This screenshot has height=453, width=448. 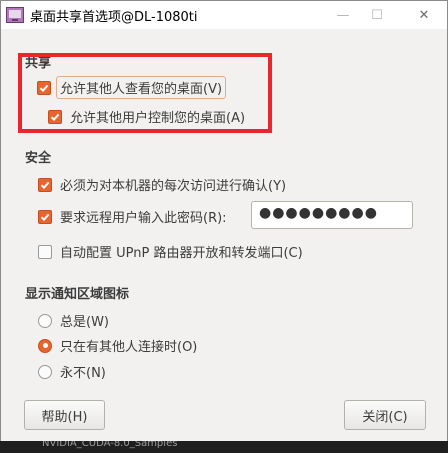 I want to click on minimize-button: —, so click(x=343, y=15).